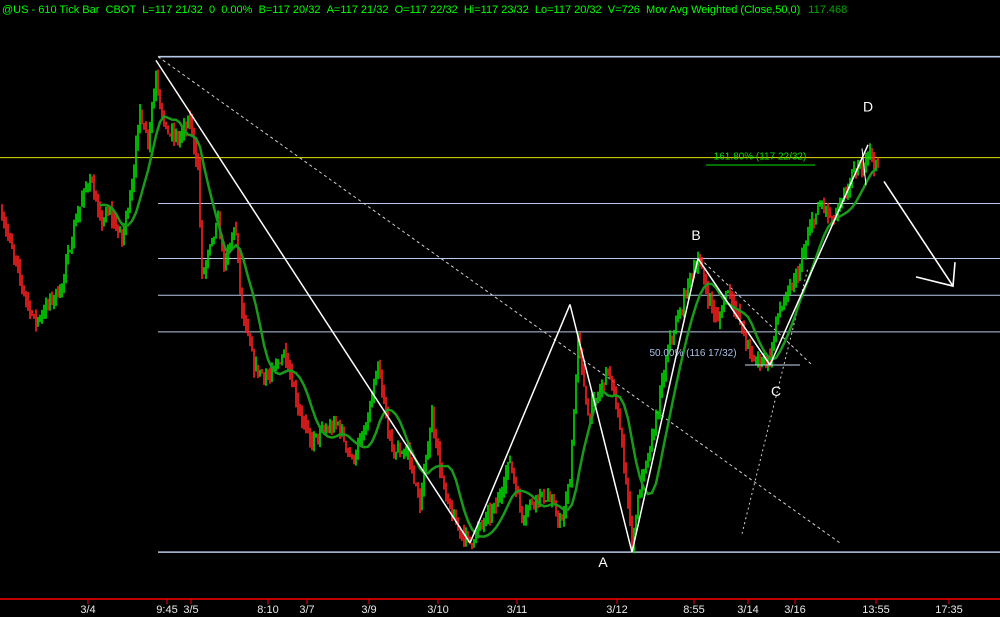 This screenshot has height=617, width=1000. I want to click on x-tick-label: 3/4, so click(87, 610).